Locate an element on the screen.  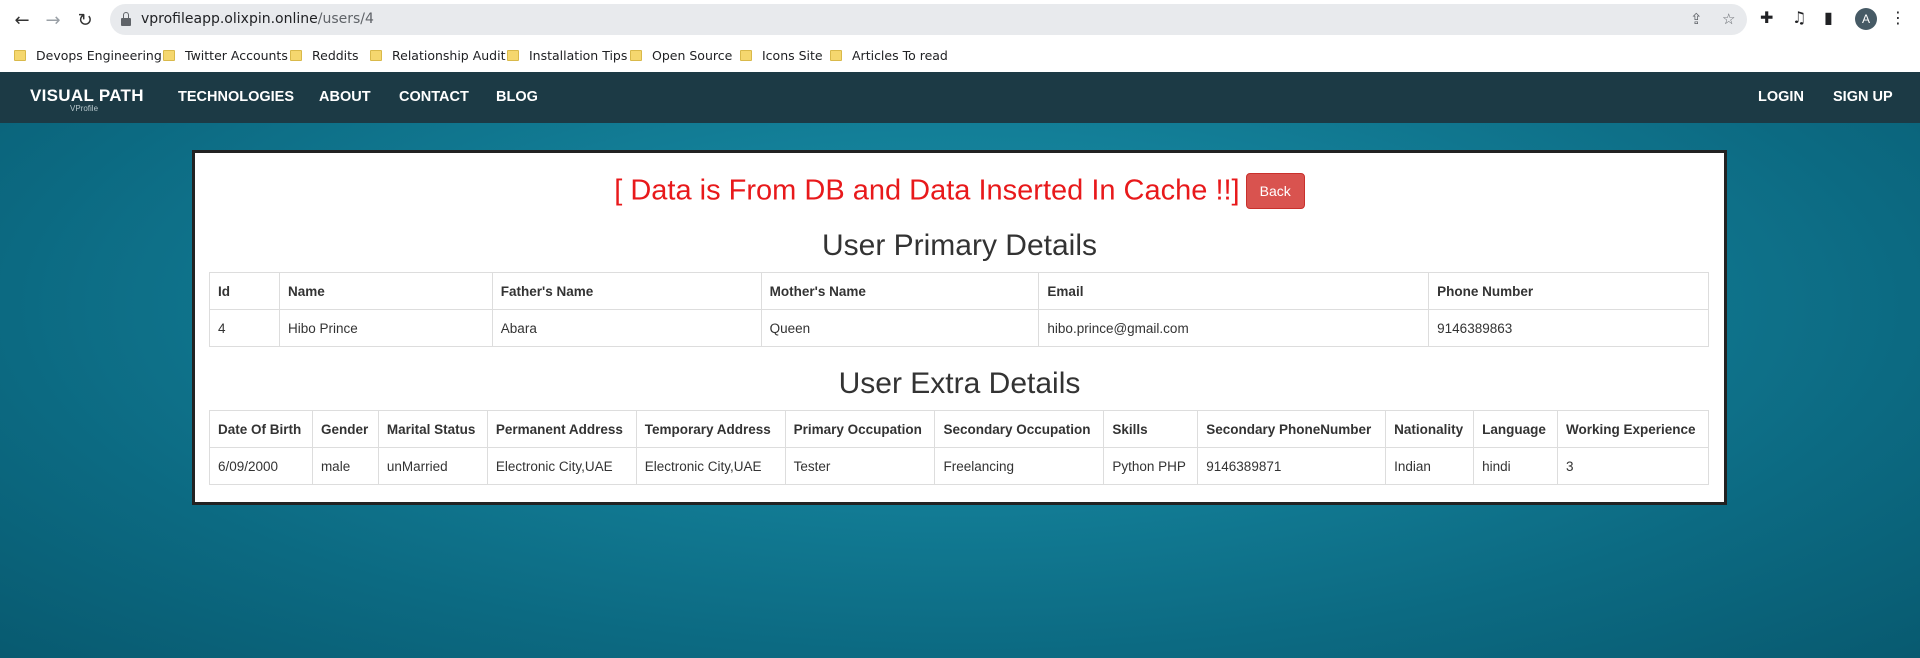
bookmark-item: Reddits is located at coordinates (324, 55).